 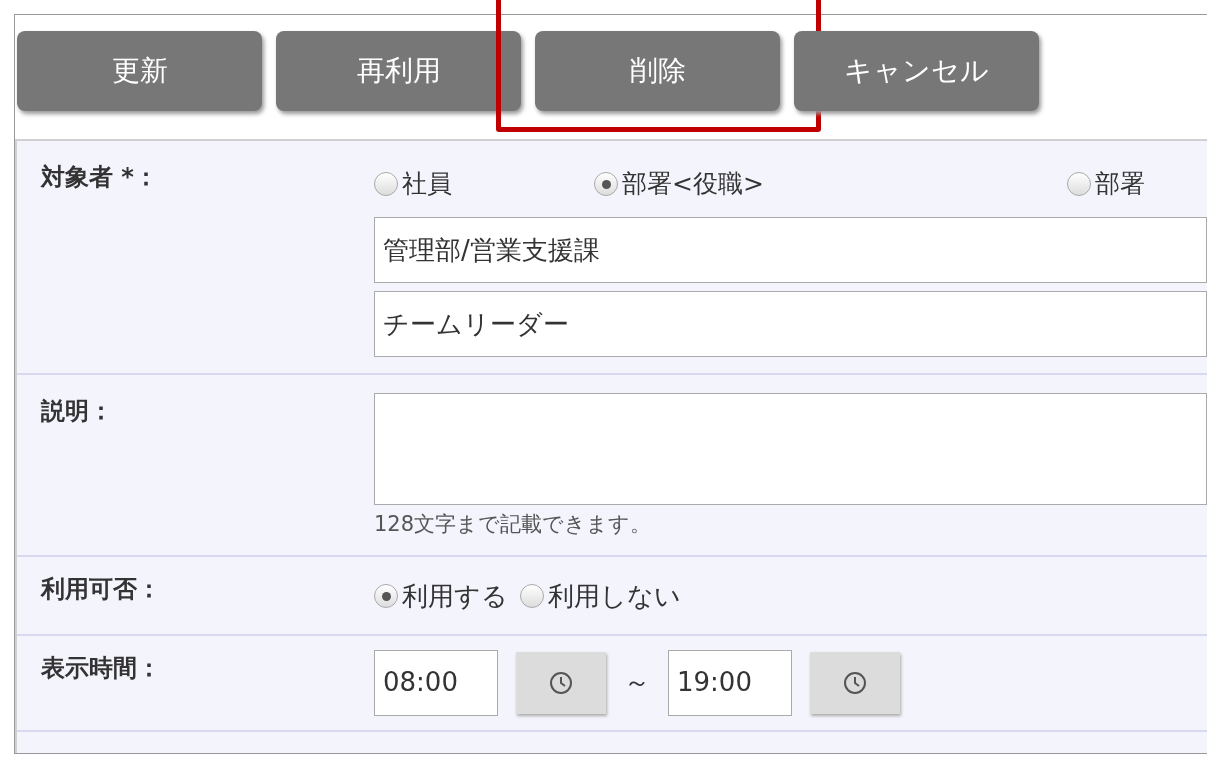 What do you see at coordinates (139, 71) in the screenshot?
I see `action-button: 更新` at bounding box center [139, 71].